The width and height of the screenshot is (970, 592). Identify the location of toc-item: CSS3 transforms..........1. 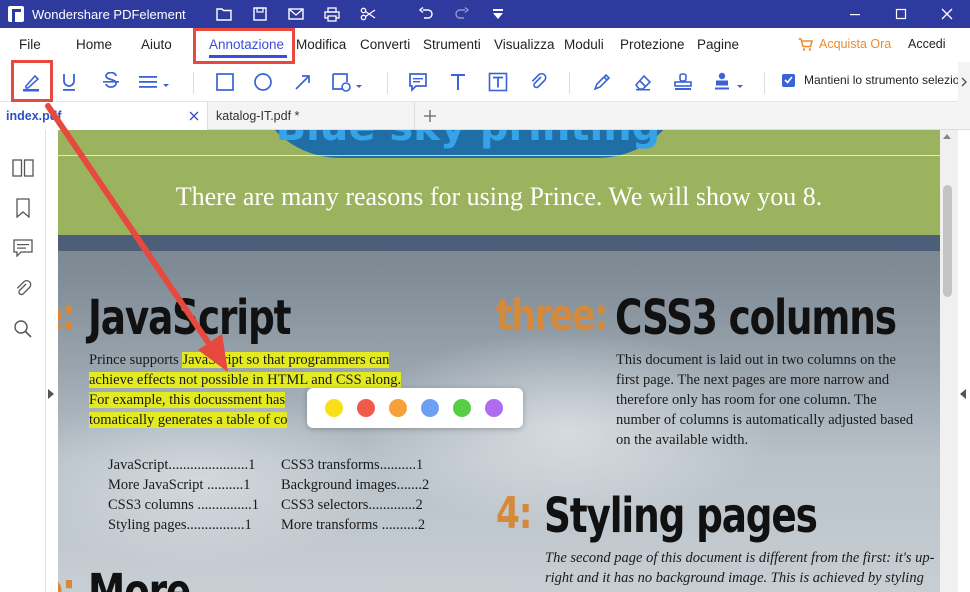
(352, 465).